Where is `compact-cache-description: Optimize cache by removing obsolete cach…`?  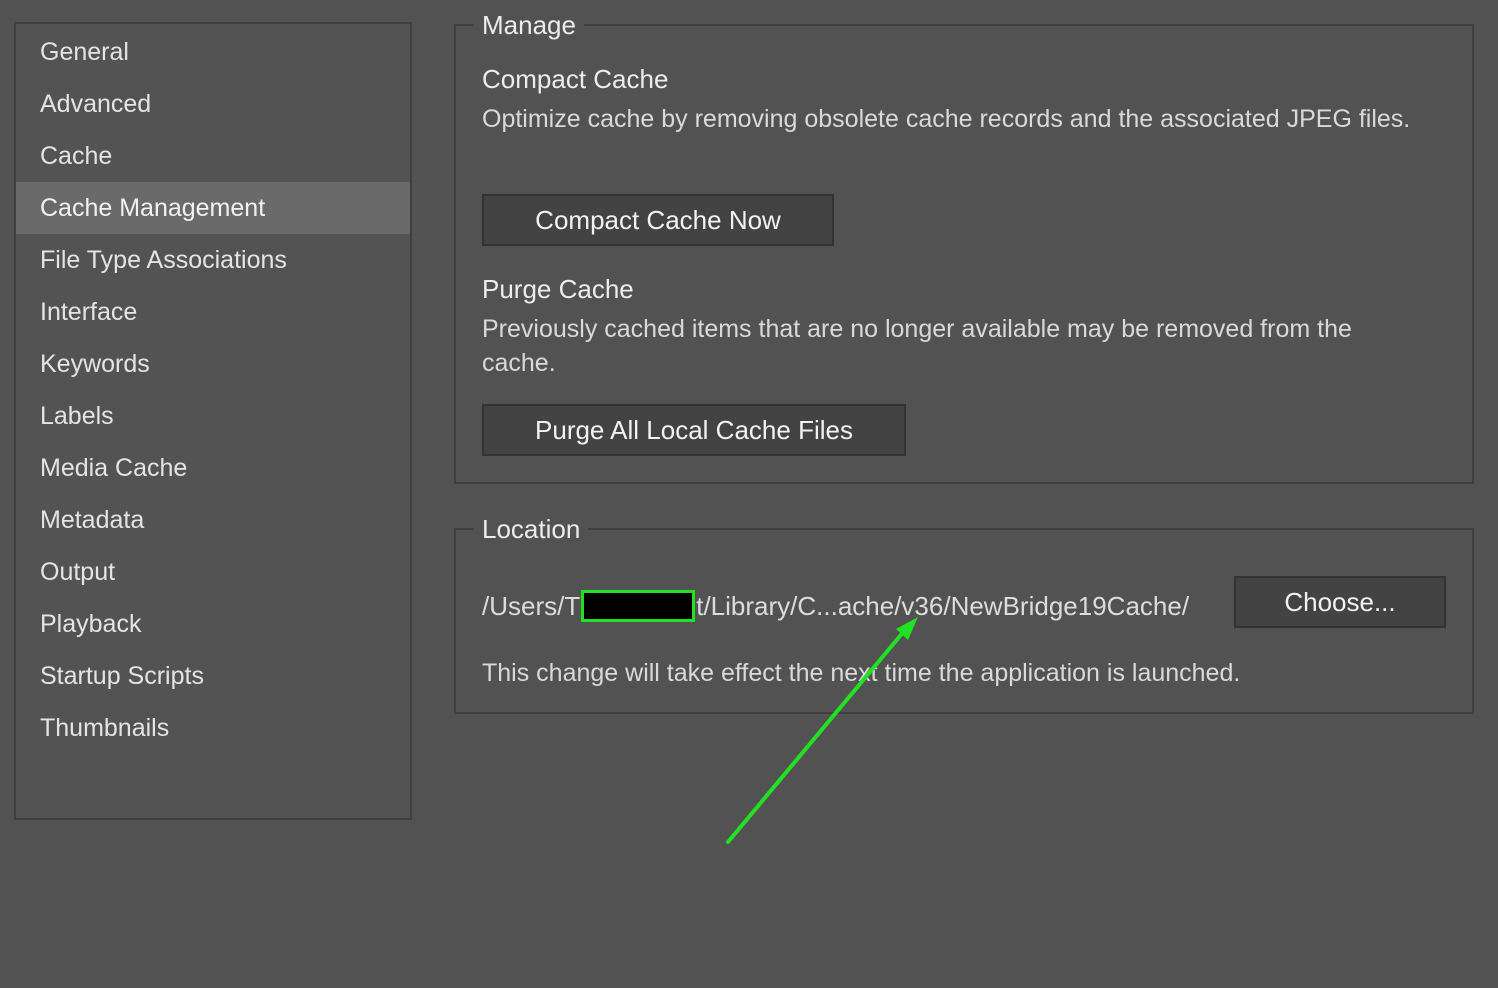 compact-cache-description: Optimize cache by removing obsolete cach… is located at coordinates (946, 119).